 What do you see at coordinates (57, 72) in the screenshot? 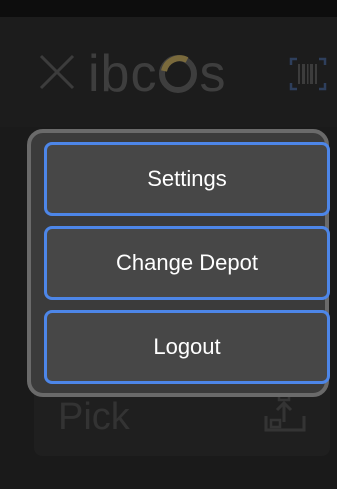
I see `close-x-icon` at bounding box center [57, 72].